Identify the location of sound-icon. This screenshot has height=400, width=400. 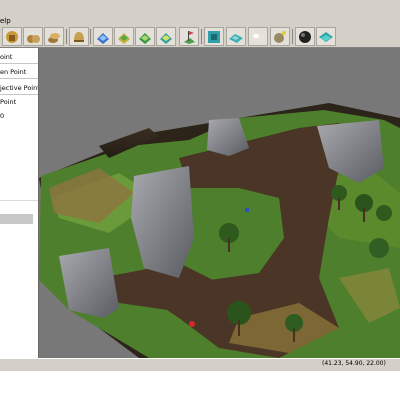
(258, 36).